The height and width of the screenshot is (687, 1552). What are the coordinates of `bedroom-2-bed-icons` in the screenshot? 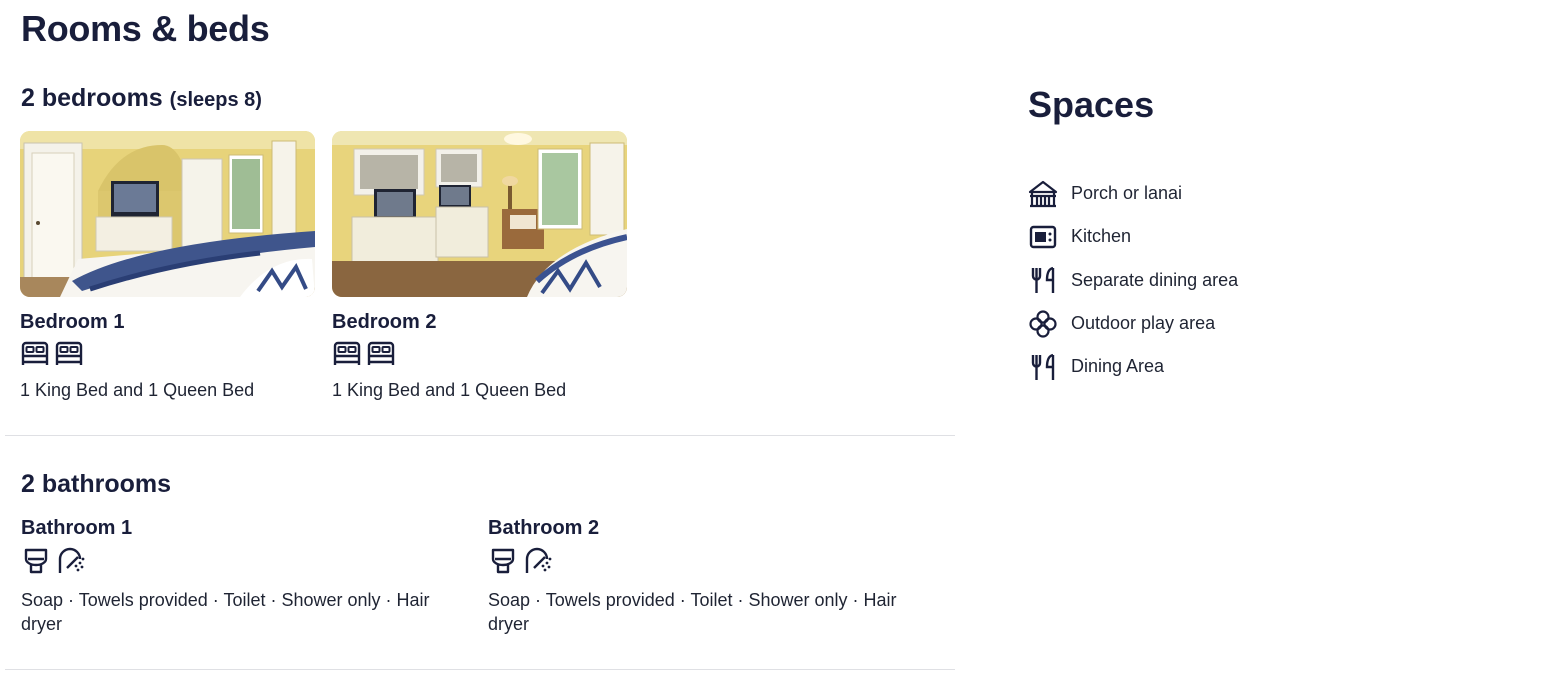 It's located at (479, 353).